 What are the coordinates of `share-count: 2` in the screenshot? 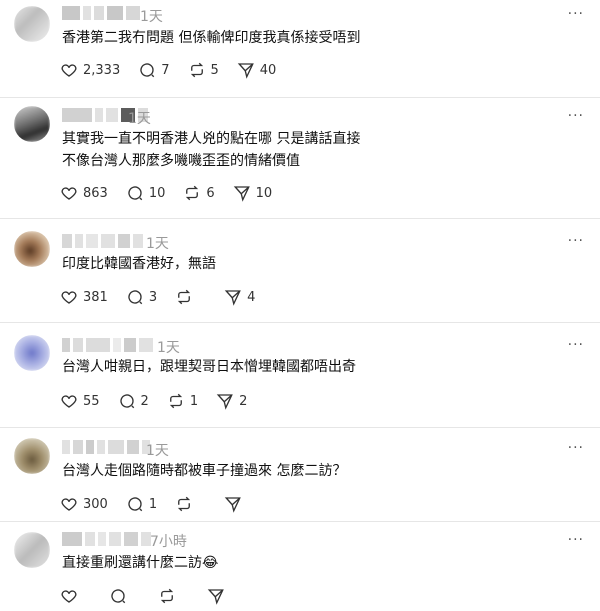 It's located at (243, 401).